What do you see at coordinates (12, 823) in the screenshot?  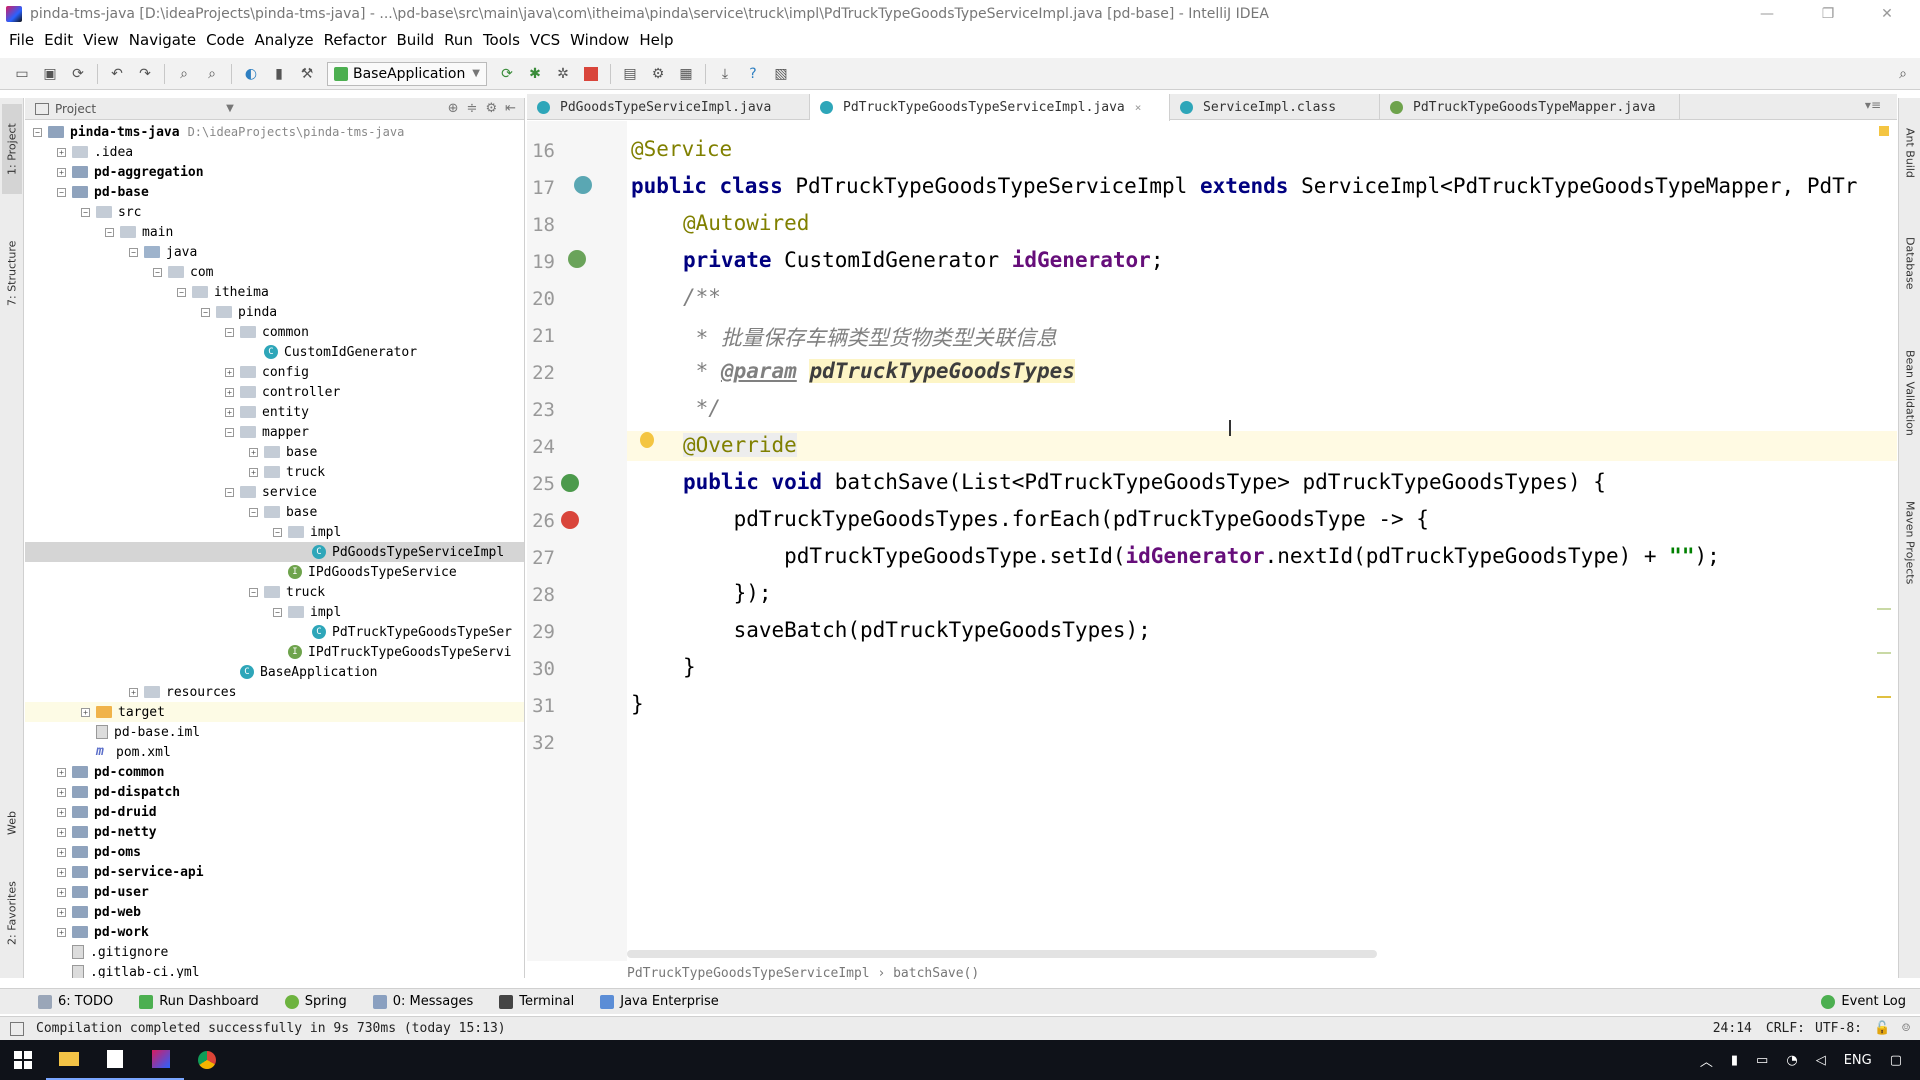 I see `web-tool-tab: Web` at bounding box center [12, 823].